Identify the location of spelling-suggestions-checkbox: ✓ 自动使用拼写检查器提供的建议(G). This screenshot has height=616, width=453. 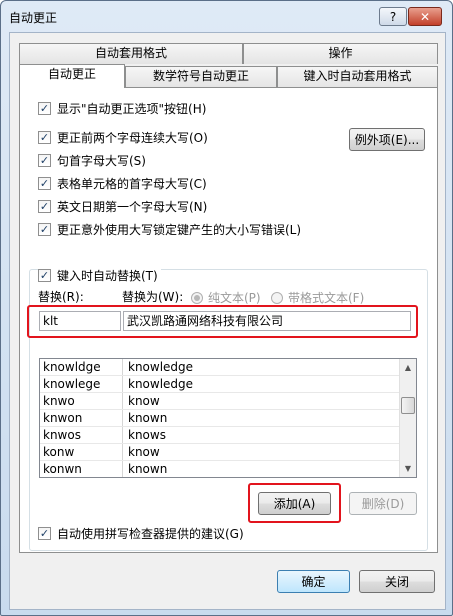
(141, 533).